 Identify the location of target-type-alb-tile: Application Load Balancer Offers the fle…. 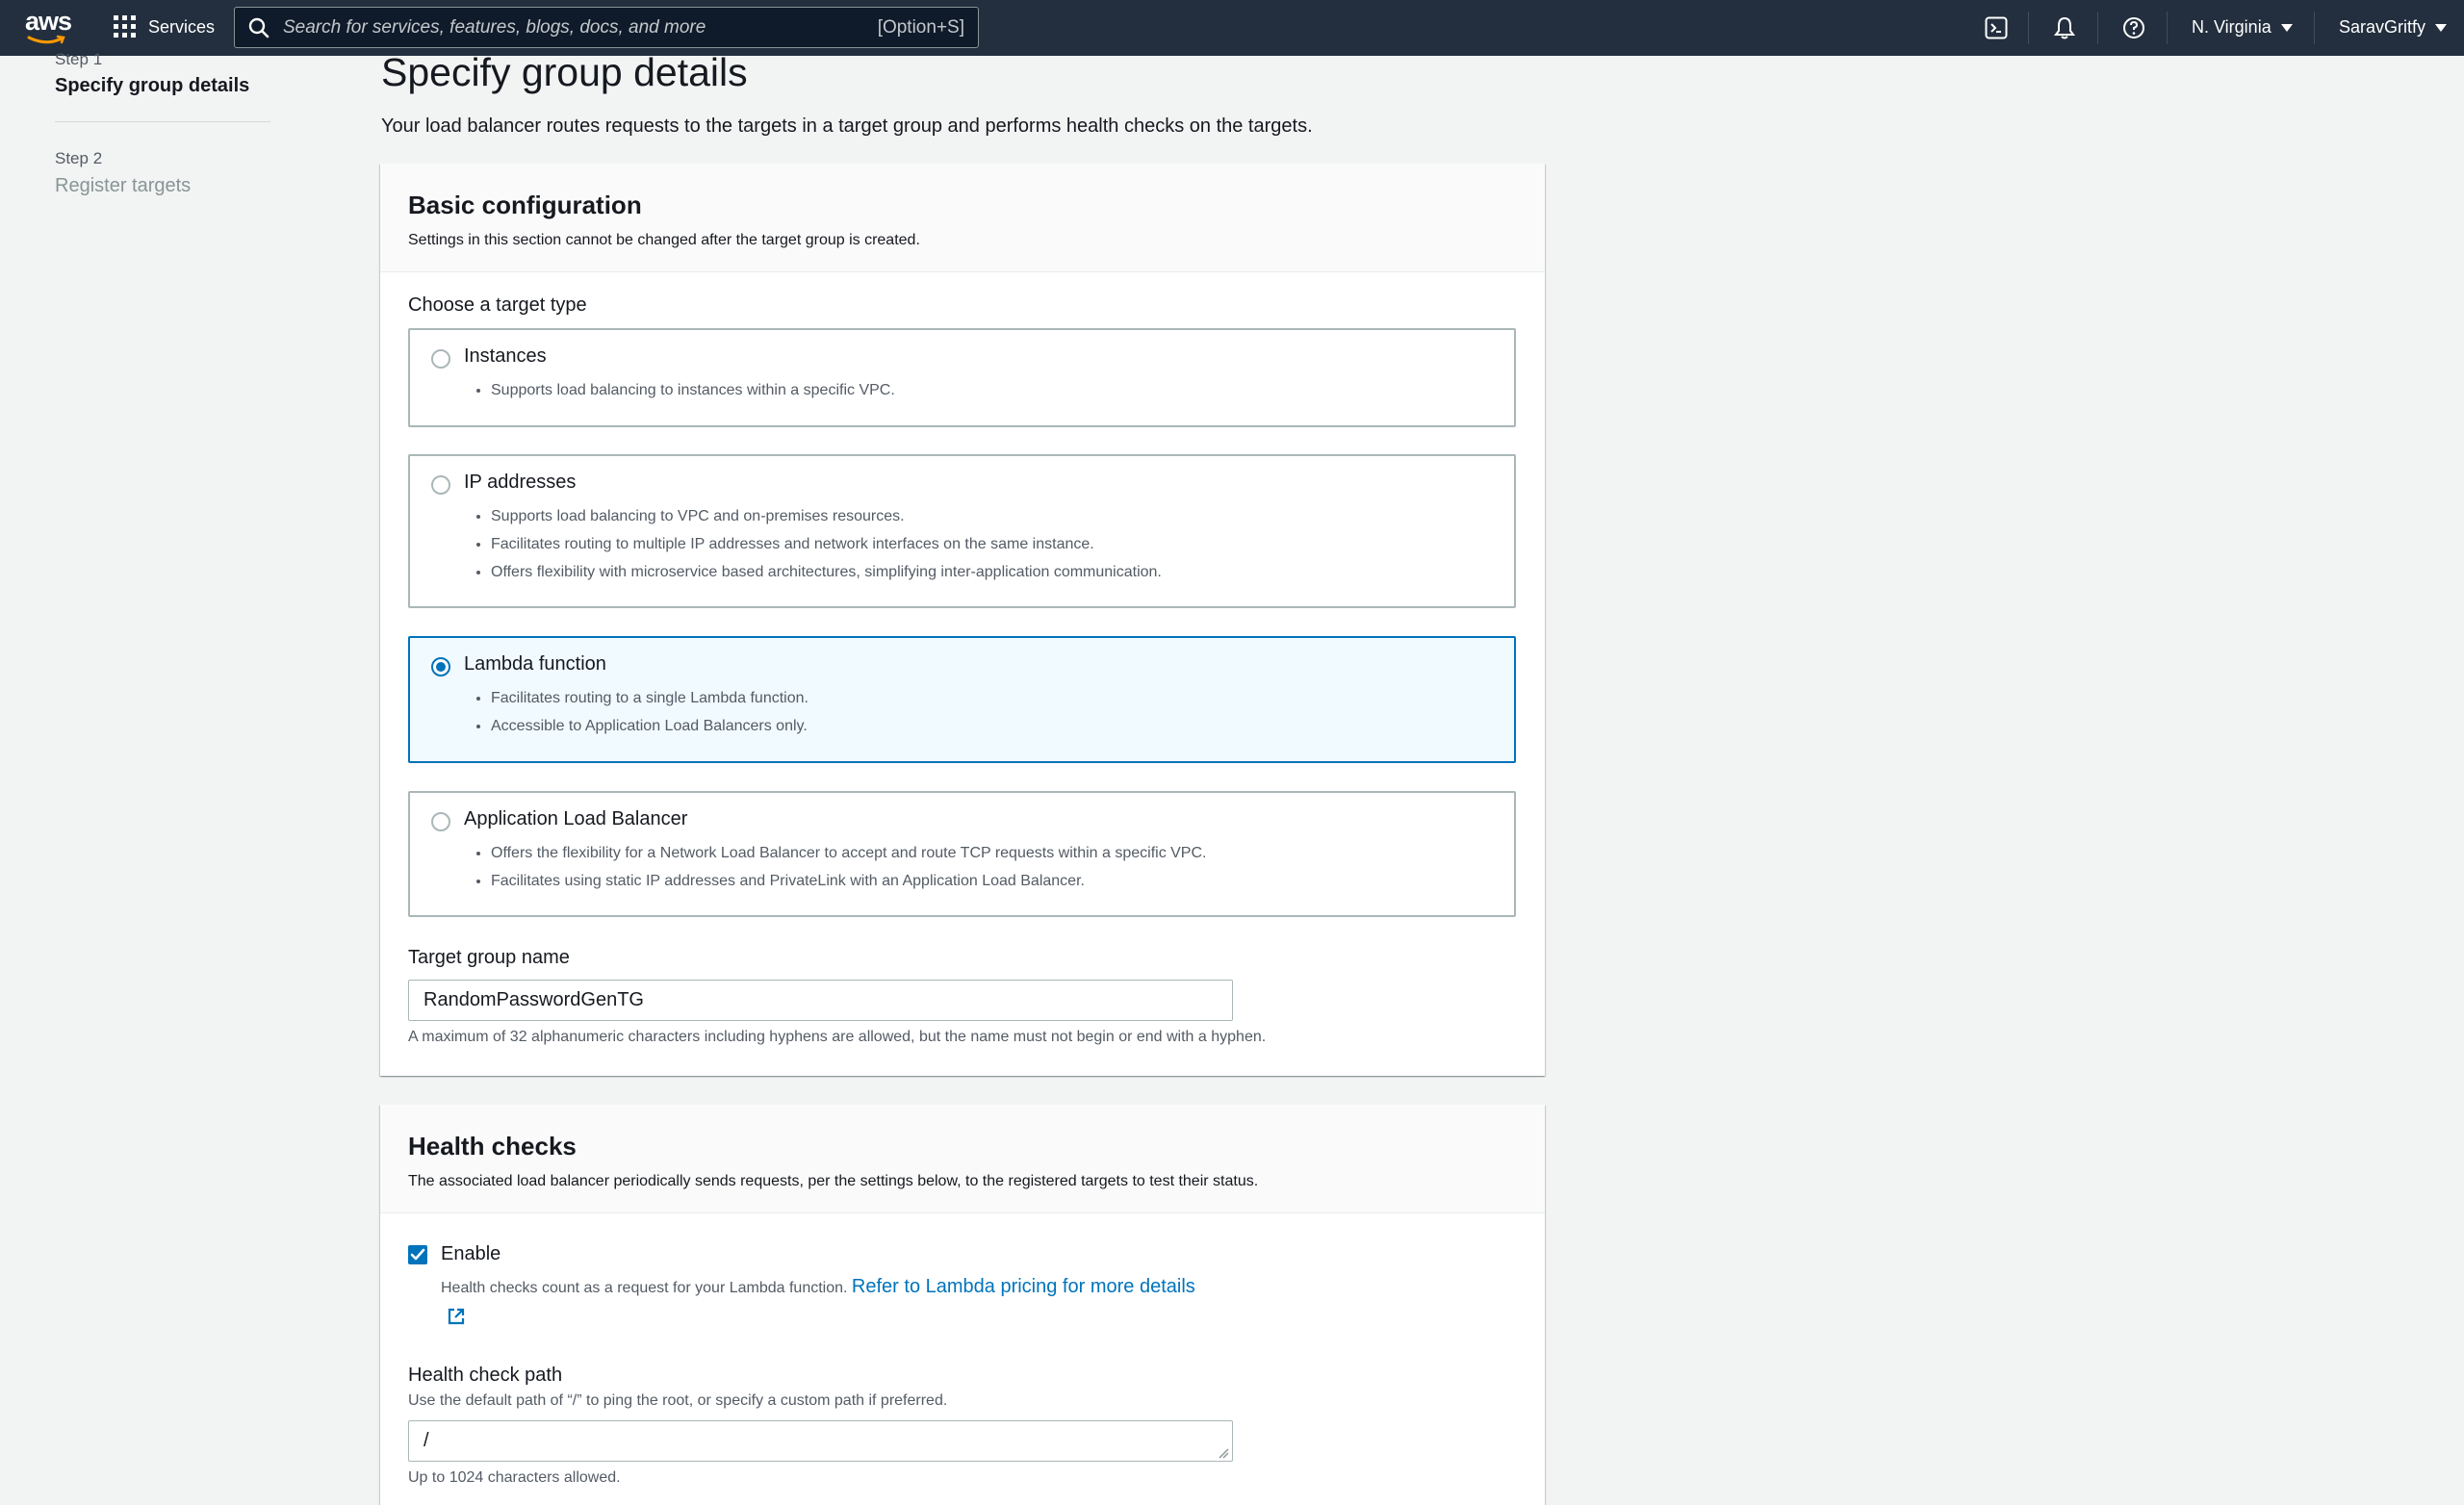
(962, 854).